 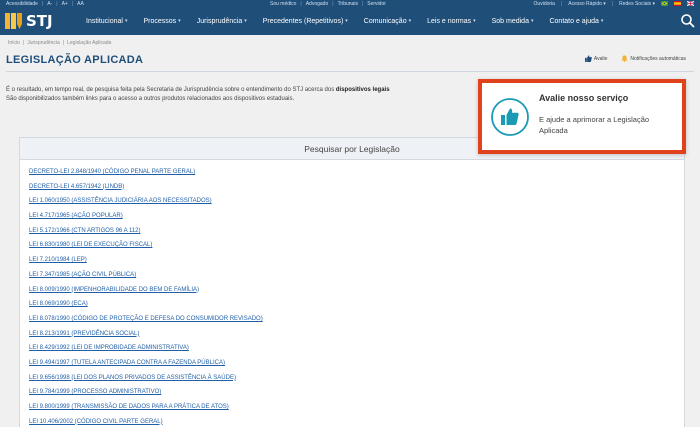 I want to click on spain-flag-icon, so click(x=677, y=3).